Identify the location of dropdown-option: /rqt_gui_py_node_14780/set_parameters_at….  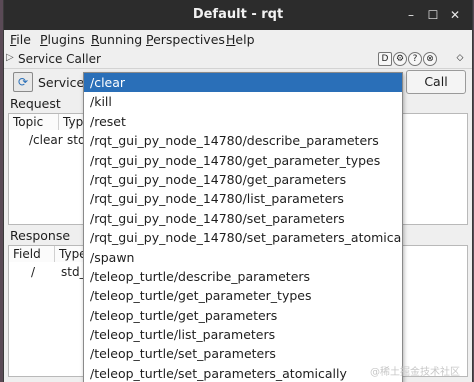
(243, 237).